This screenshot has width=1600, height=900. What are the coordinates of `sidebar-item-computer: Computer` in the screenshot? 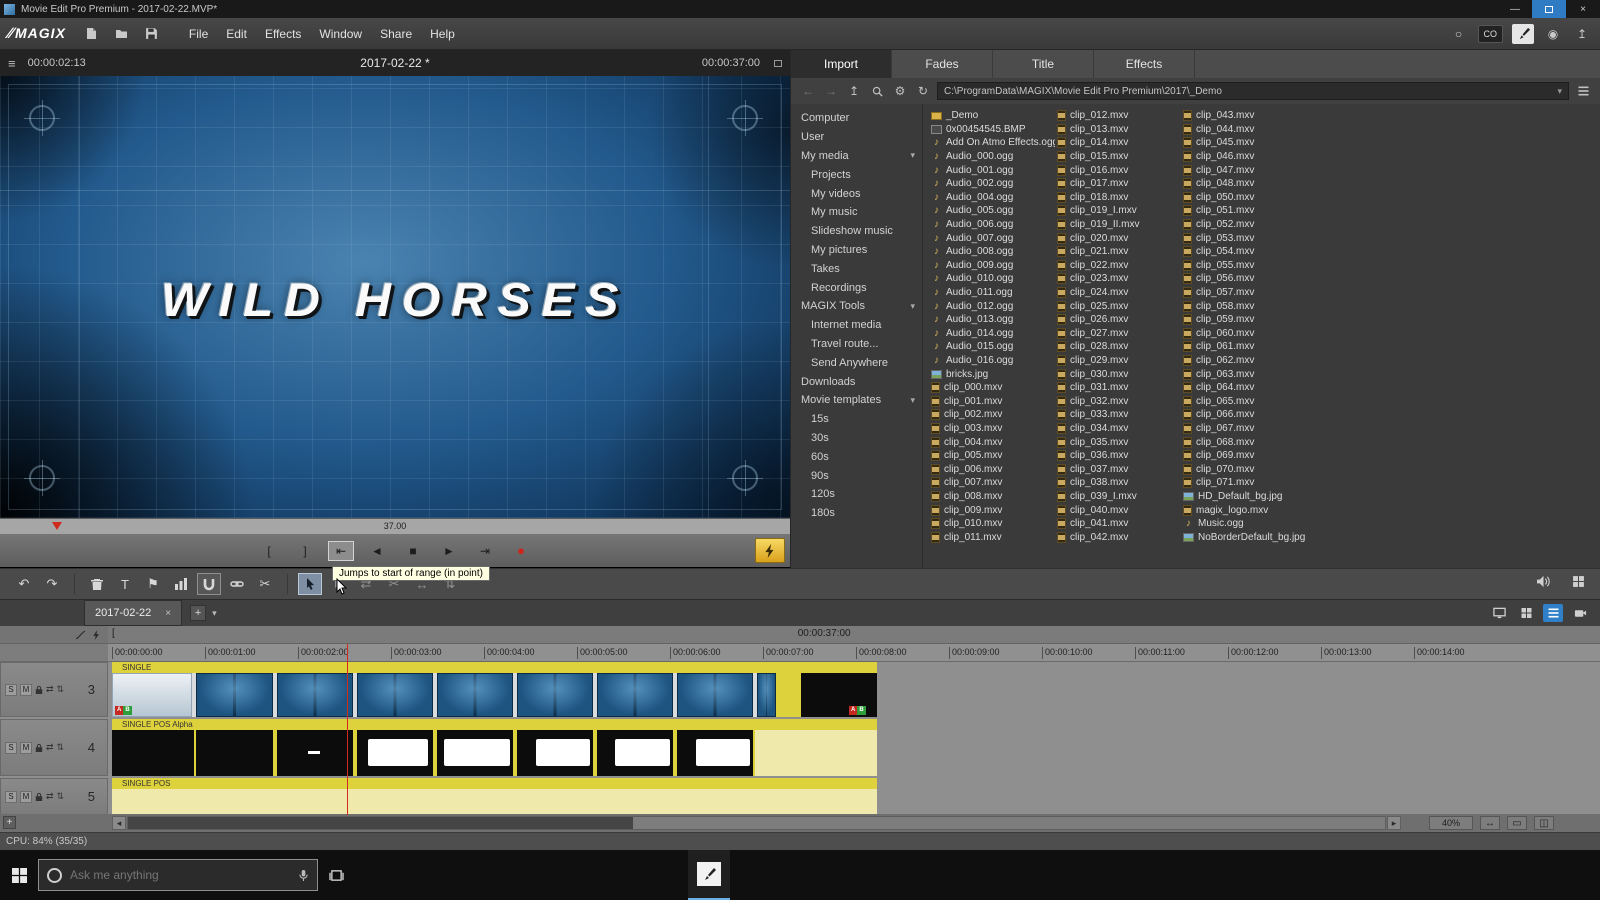 It's located at (856, 118).